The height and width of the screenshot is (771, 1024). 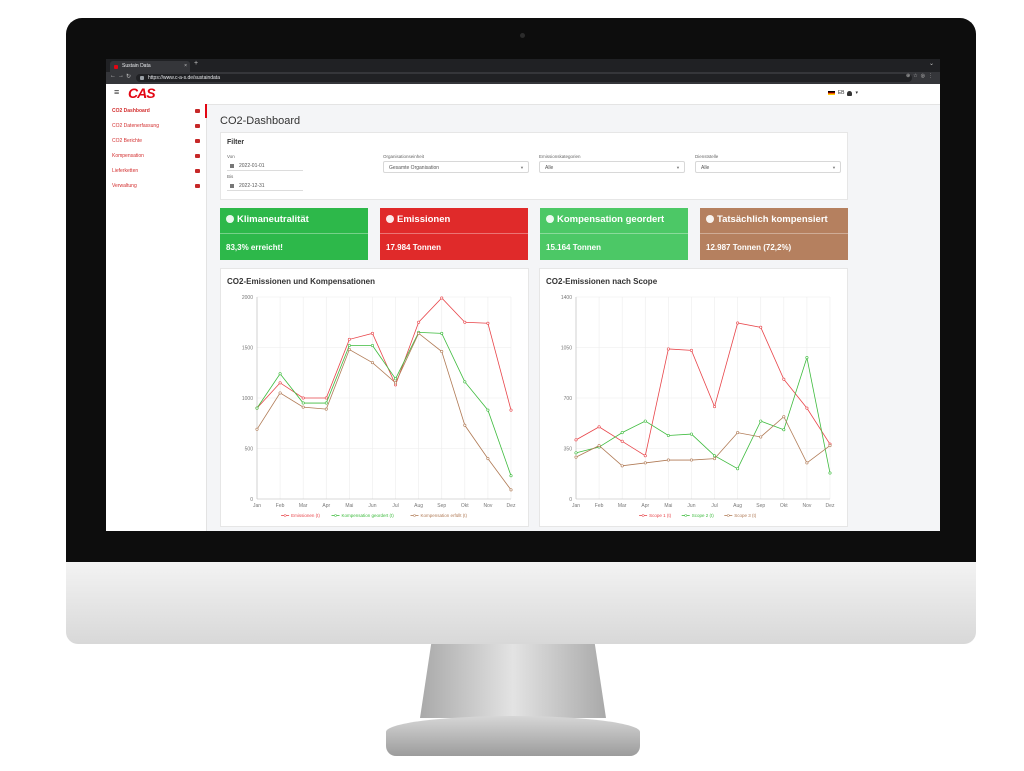 I want to click on category-select: Alle ▼, so click(x=612, y=167).